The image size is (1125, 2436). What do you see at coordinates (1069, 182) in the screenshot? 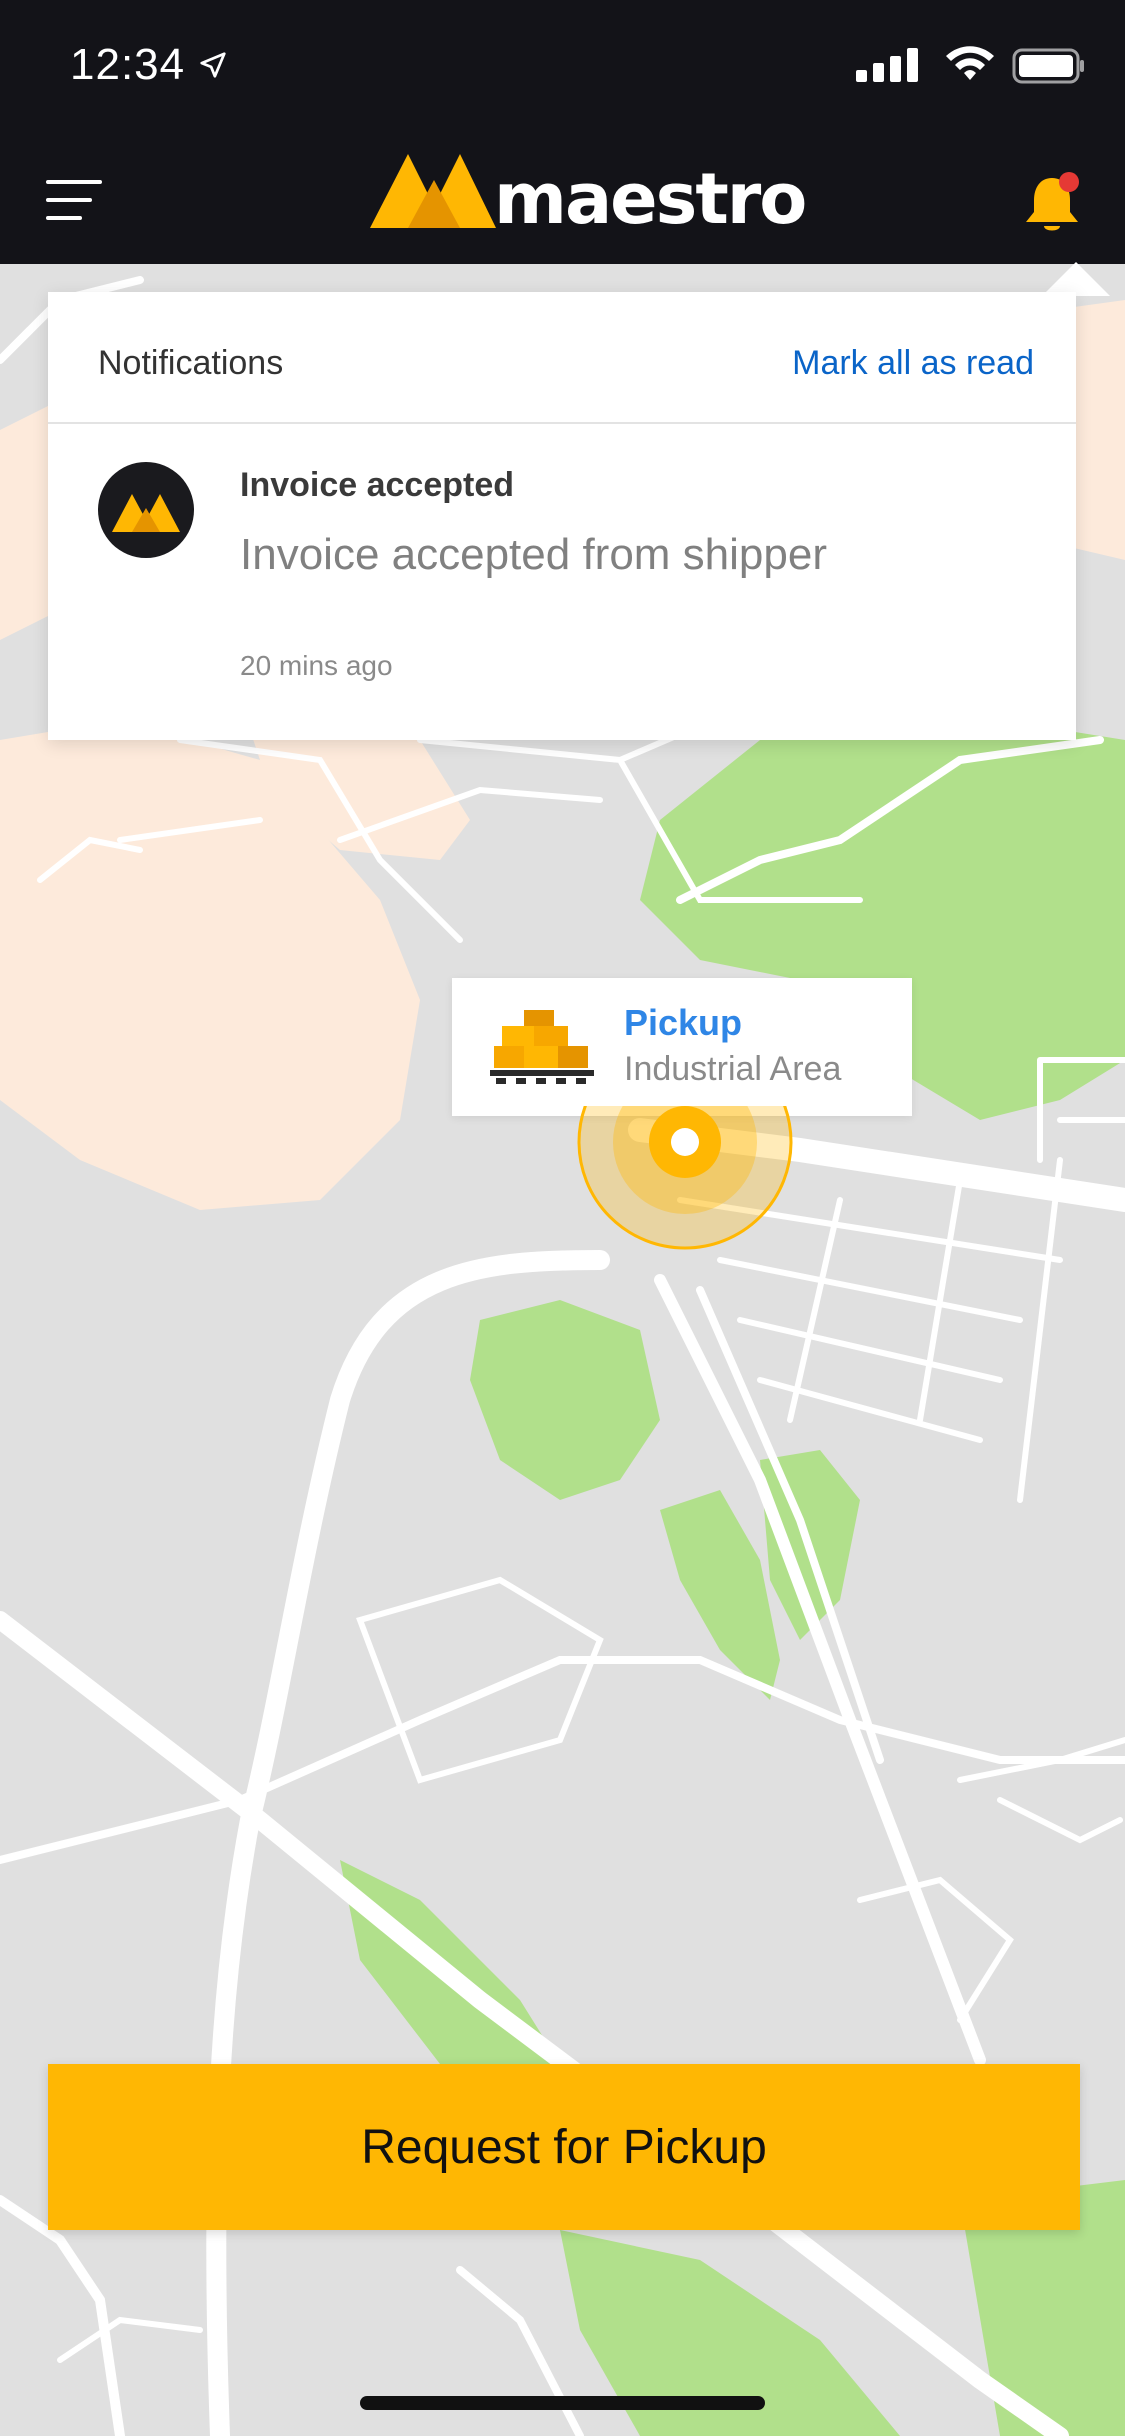
I see `unread-badge` at bounding box center [1069, 182].